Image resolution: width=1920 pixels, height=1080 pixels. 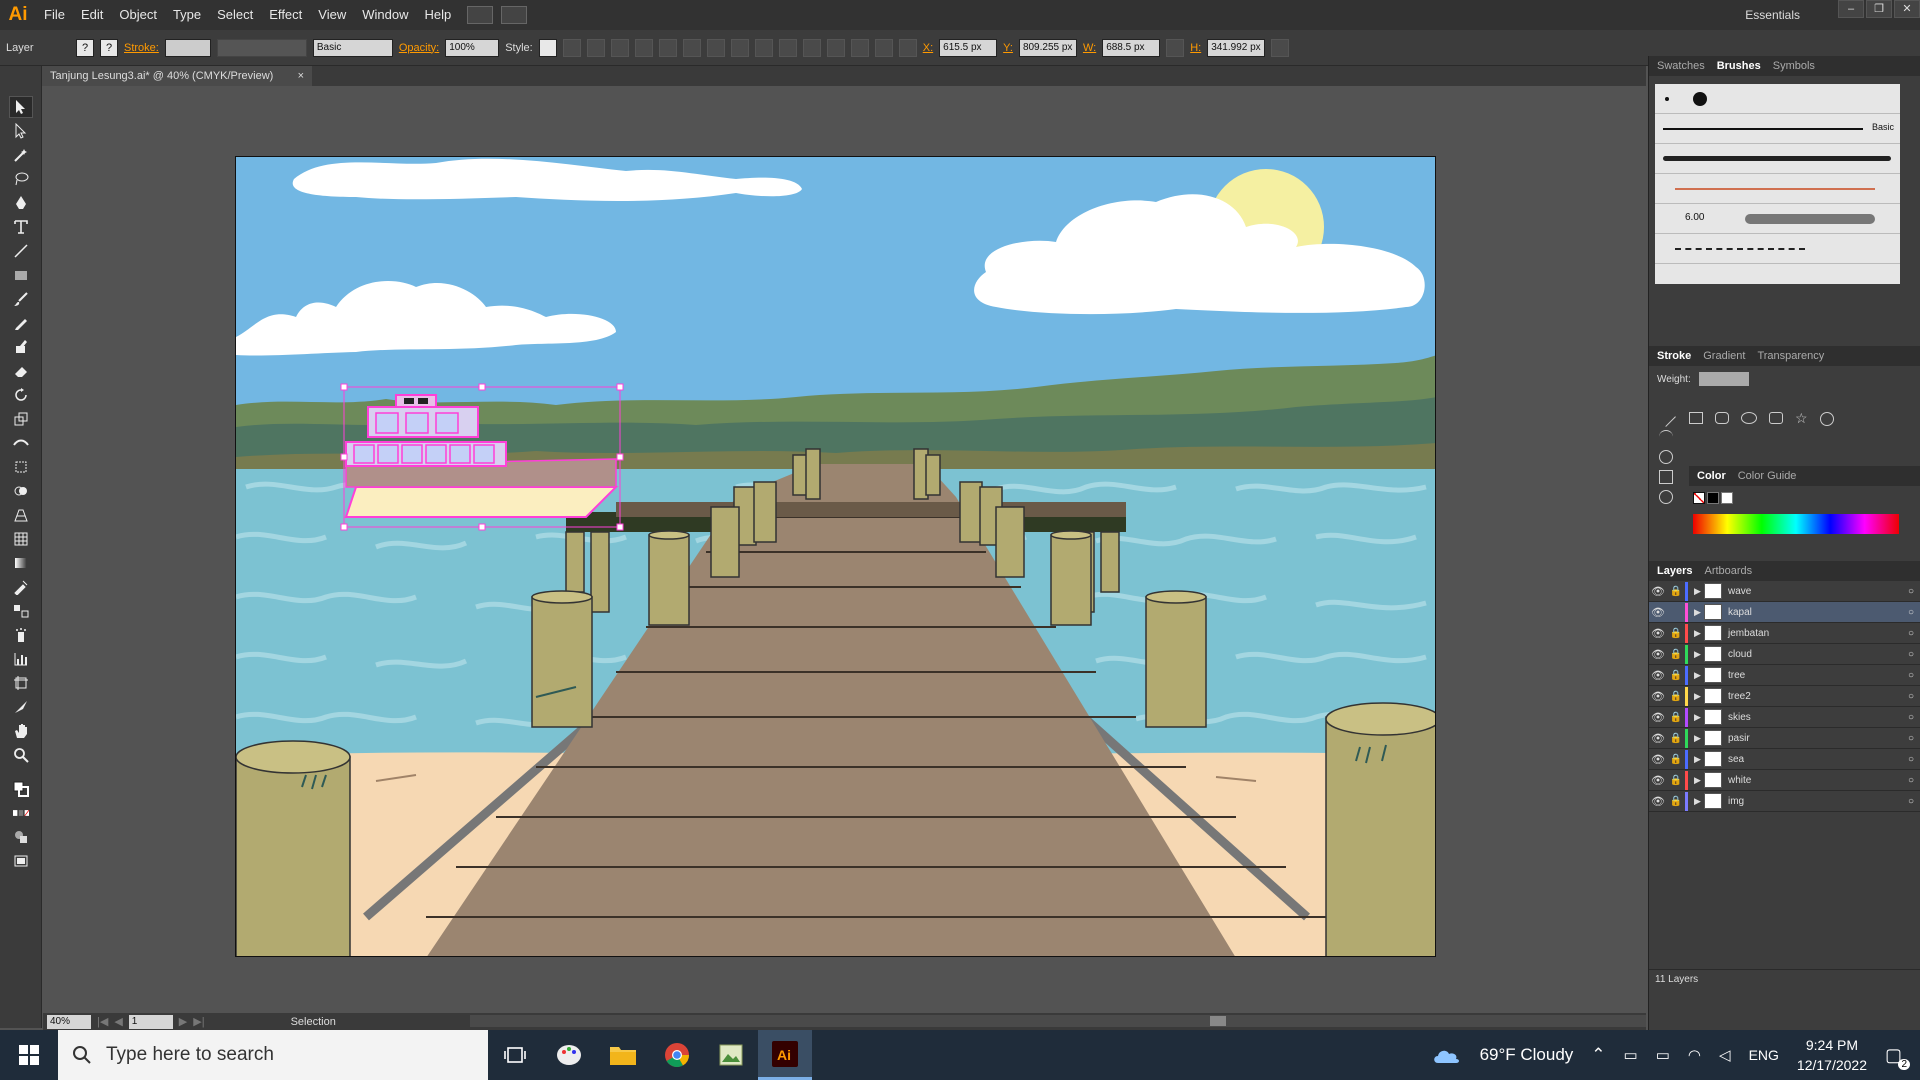 I want to click on layer-row-sea: 👁 🔒 ▶ sea ○, so click(x=1784, y=759).